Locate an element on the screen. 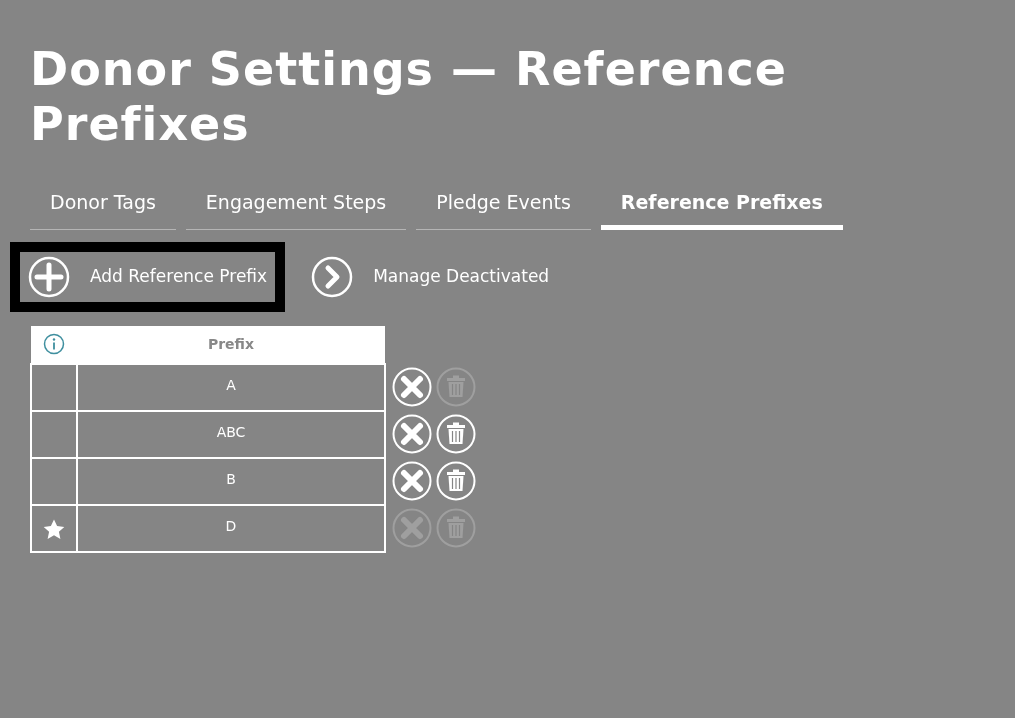 The image size is (1015, 718). prefix-cell: A is located at coordinates (231, 387).